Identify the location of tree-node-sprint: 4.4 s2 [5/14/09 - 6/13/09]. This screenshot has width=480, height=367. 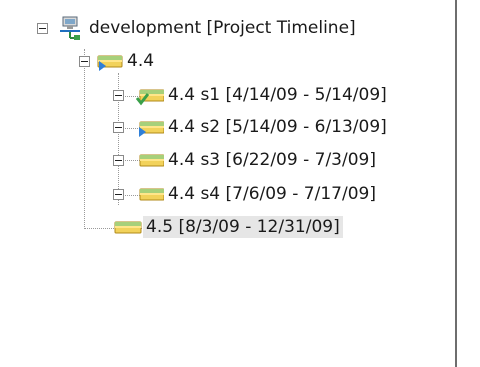
(227, 128).